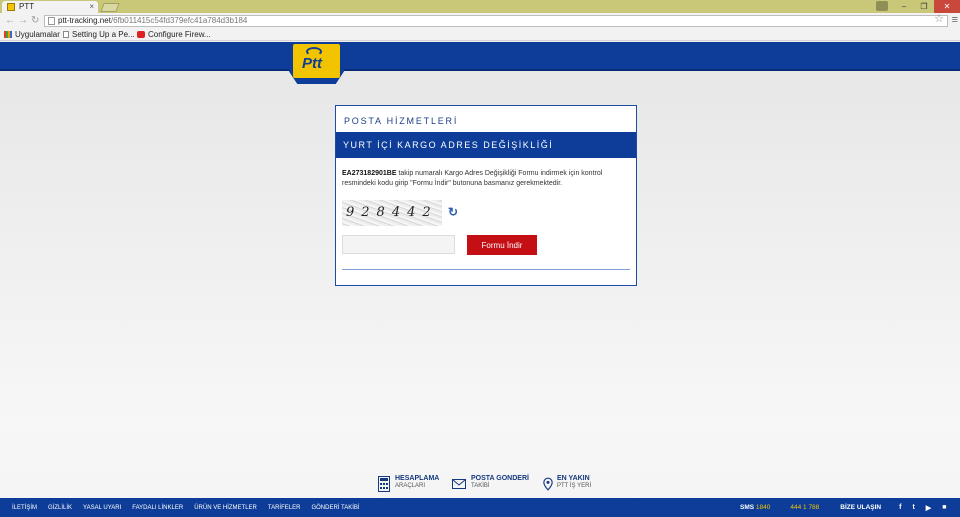 The image size is (960, 517). What do you see at coordinates (66, 34) in the screenshot?
I see `page-icon` at bounding box center [66, 34].